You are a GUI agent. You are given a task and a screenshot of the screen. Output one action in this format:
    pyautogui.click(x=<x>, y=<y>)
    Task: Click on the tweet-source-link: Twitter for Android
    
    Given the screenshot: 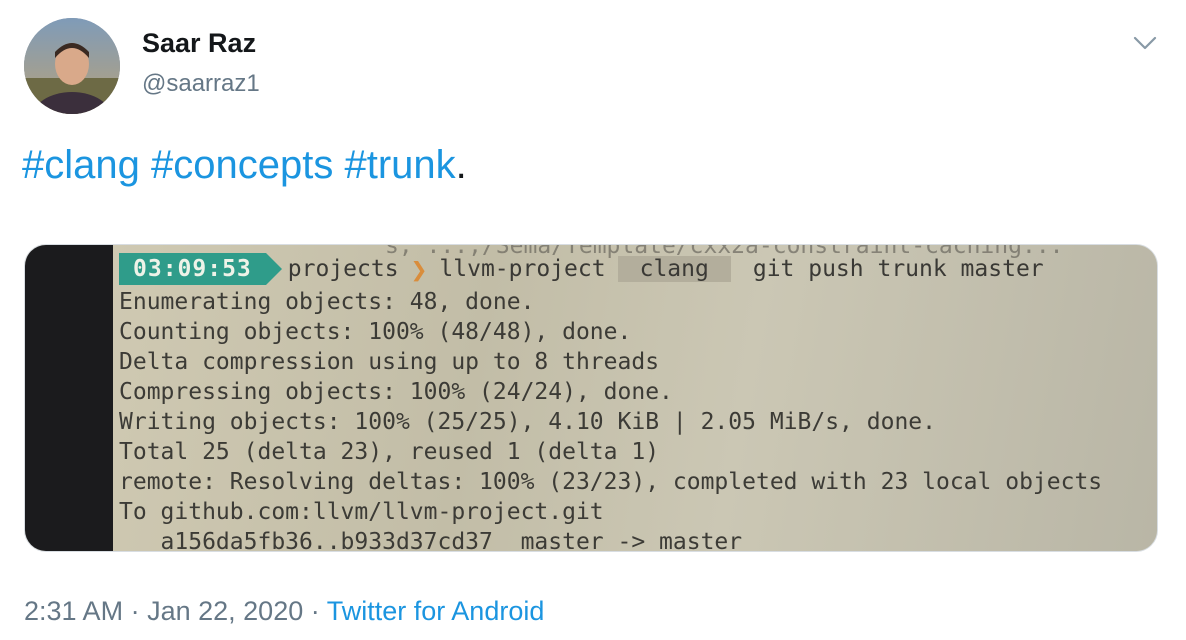 What is the action you would take?
    pyautogui.click(x=436, y=611)
    